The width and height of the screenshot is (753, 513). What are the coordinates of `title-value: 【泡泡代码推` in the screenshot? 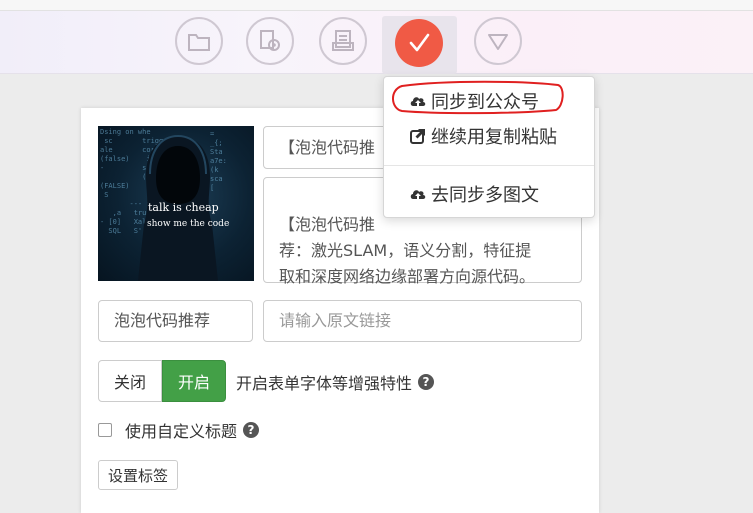 It's located at (327, 147).